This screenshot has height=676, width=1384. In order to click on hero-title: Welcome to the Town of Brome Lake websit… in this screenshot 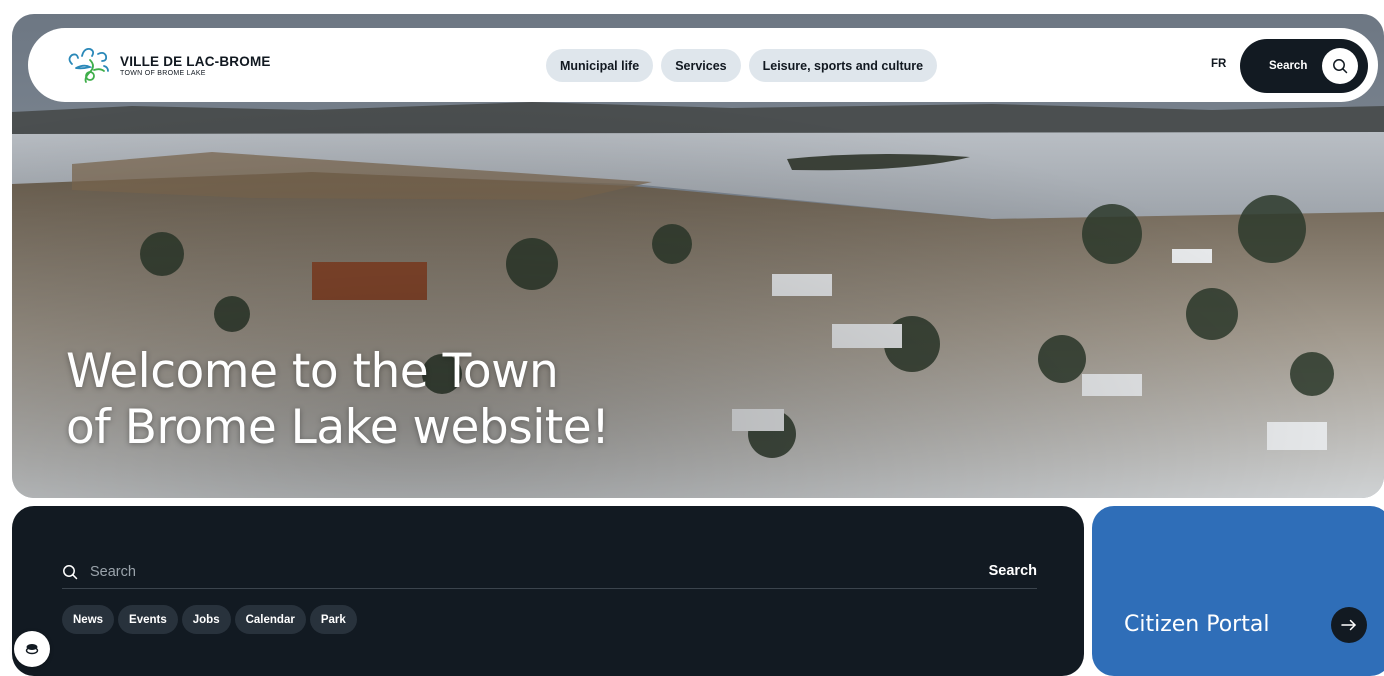, I will do `click(338, 400)`.